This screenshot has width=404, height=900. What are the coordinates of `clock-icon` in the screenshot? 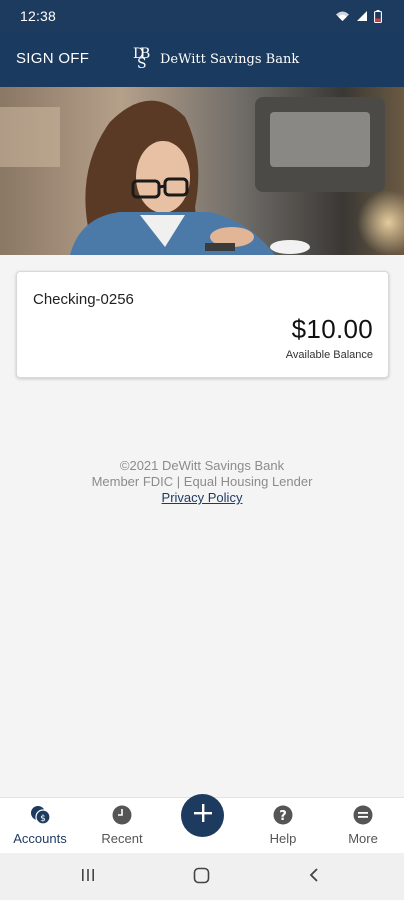 It's located at (122, 815).